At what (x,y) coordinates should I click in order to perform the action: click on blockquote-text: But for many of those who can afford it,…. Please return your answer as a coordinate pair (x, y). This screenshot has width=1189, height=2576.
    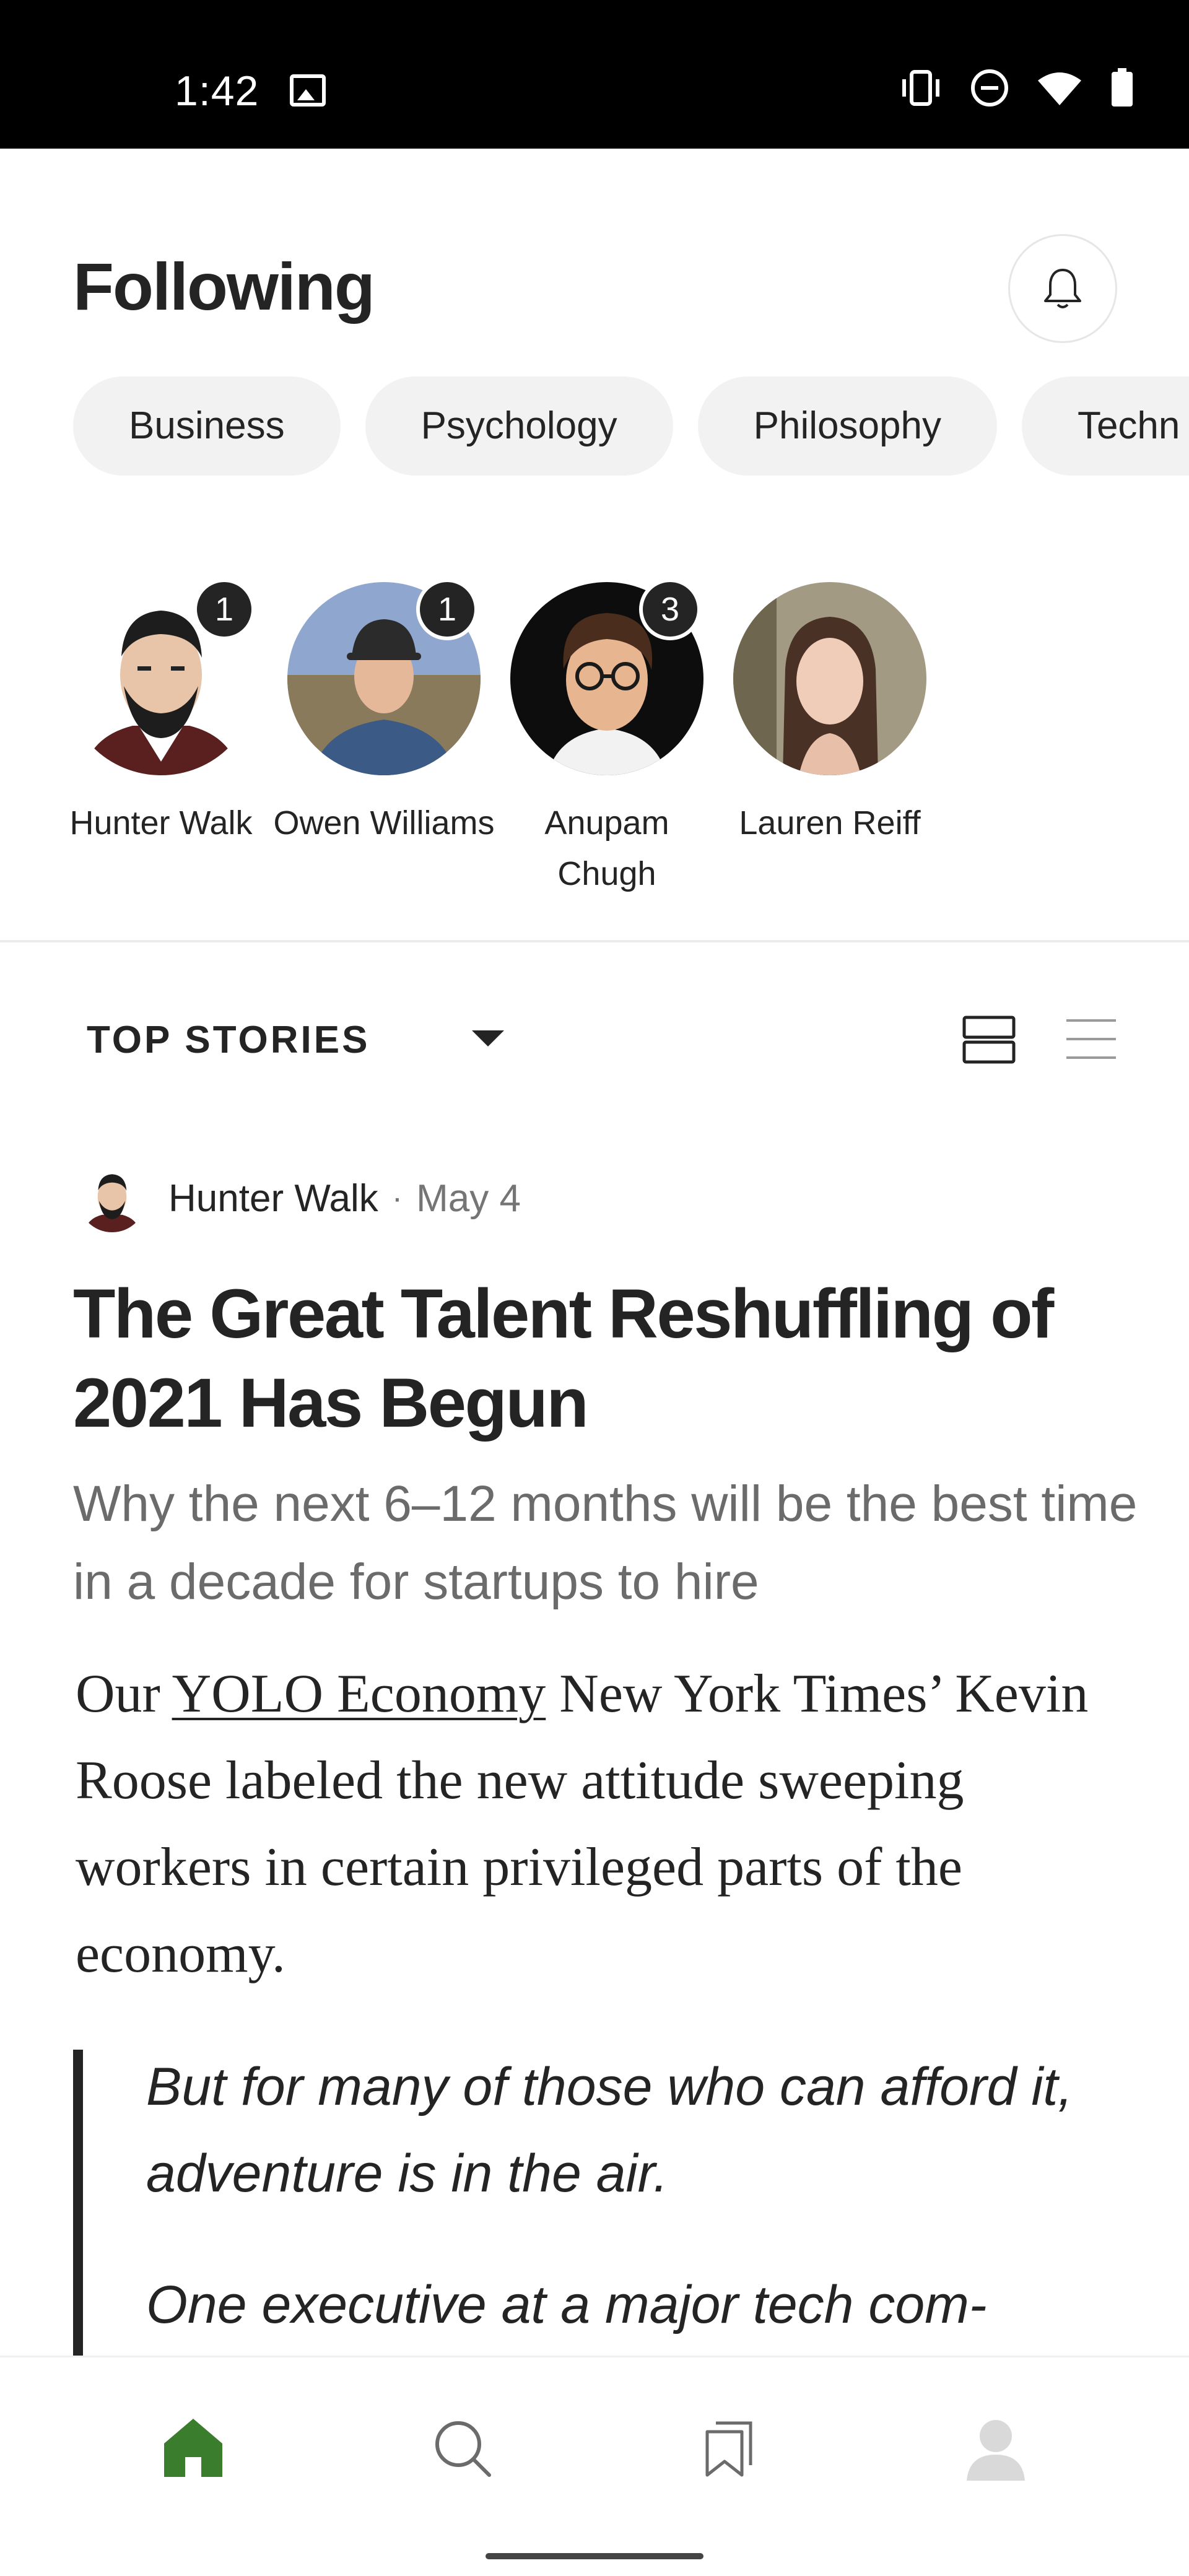
    Looking at the image, I should click on (609, 2130).